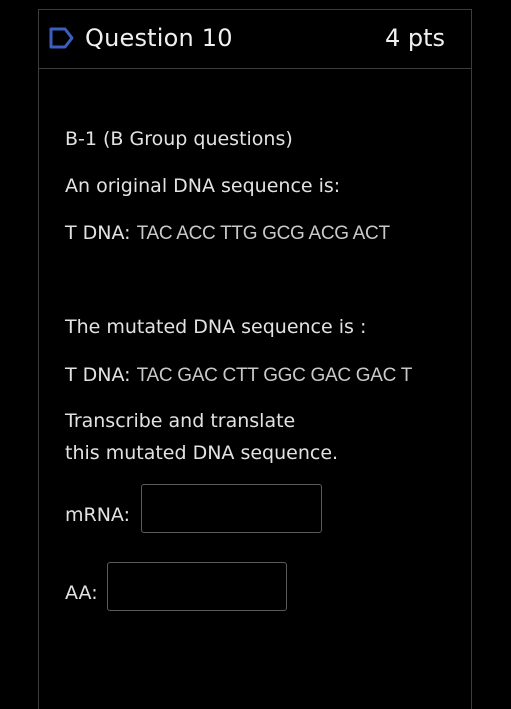  I want to click on question-points: 4 pts, so click(414, 38).